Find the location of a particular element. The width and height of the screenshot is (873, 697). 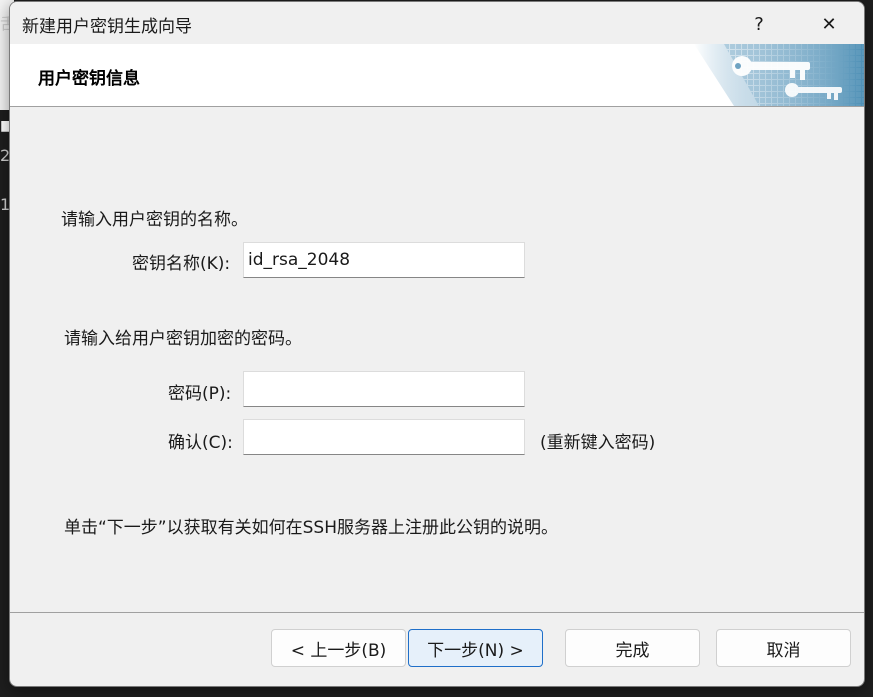

next-button: 下一步(N) > is located at coordinates (475, 648).